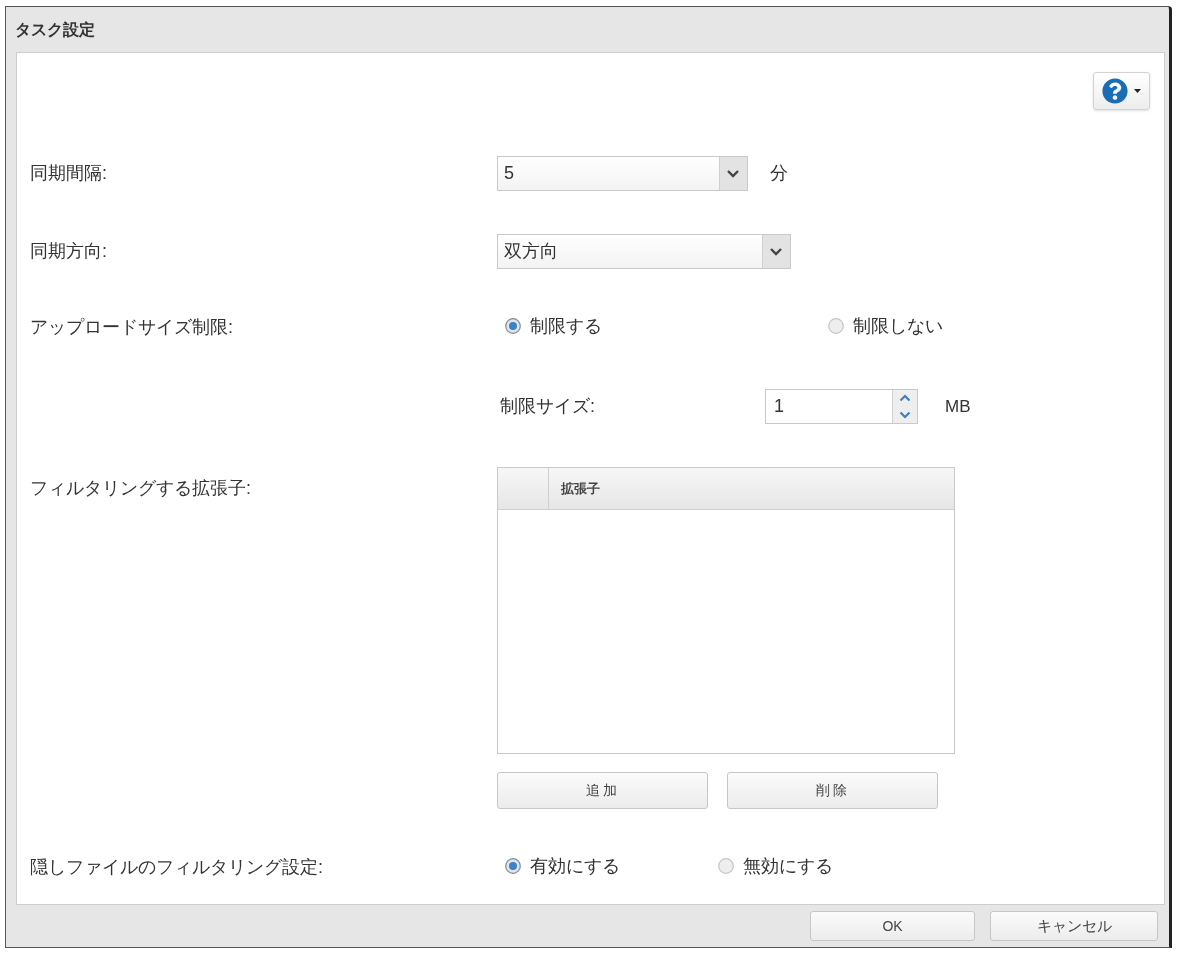  I want to click on help-button, so click(1121, 91).